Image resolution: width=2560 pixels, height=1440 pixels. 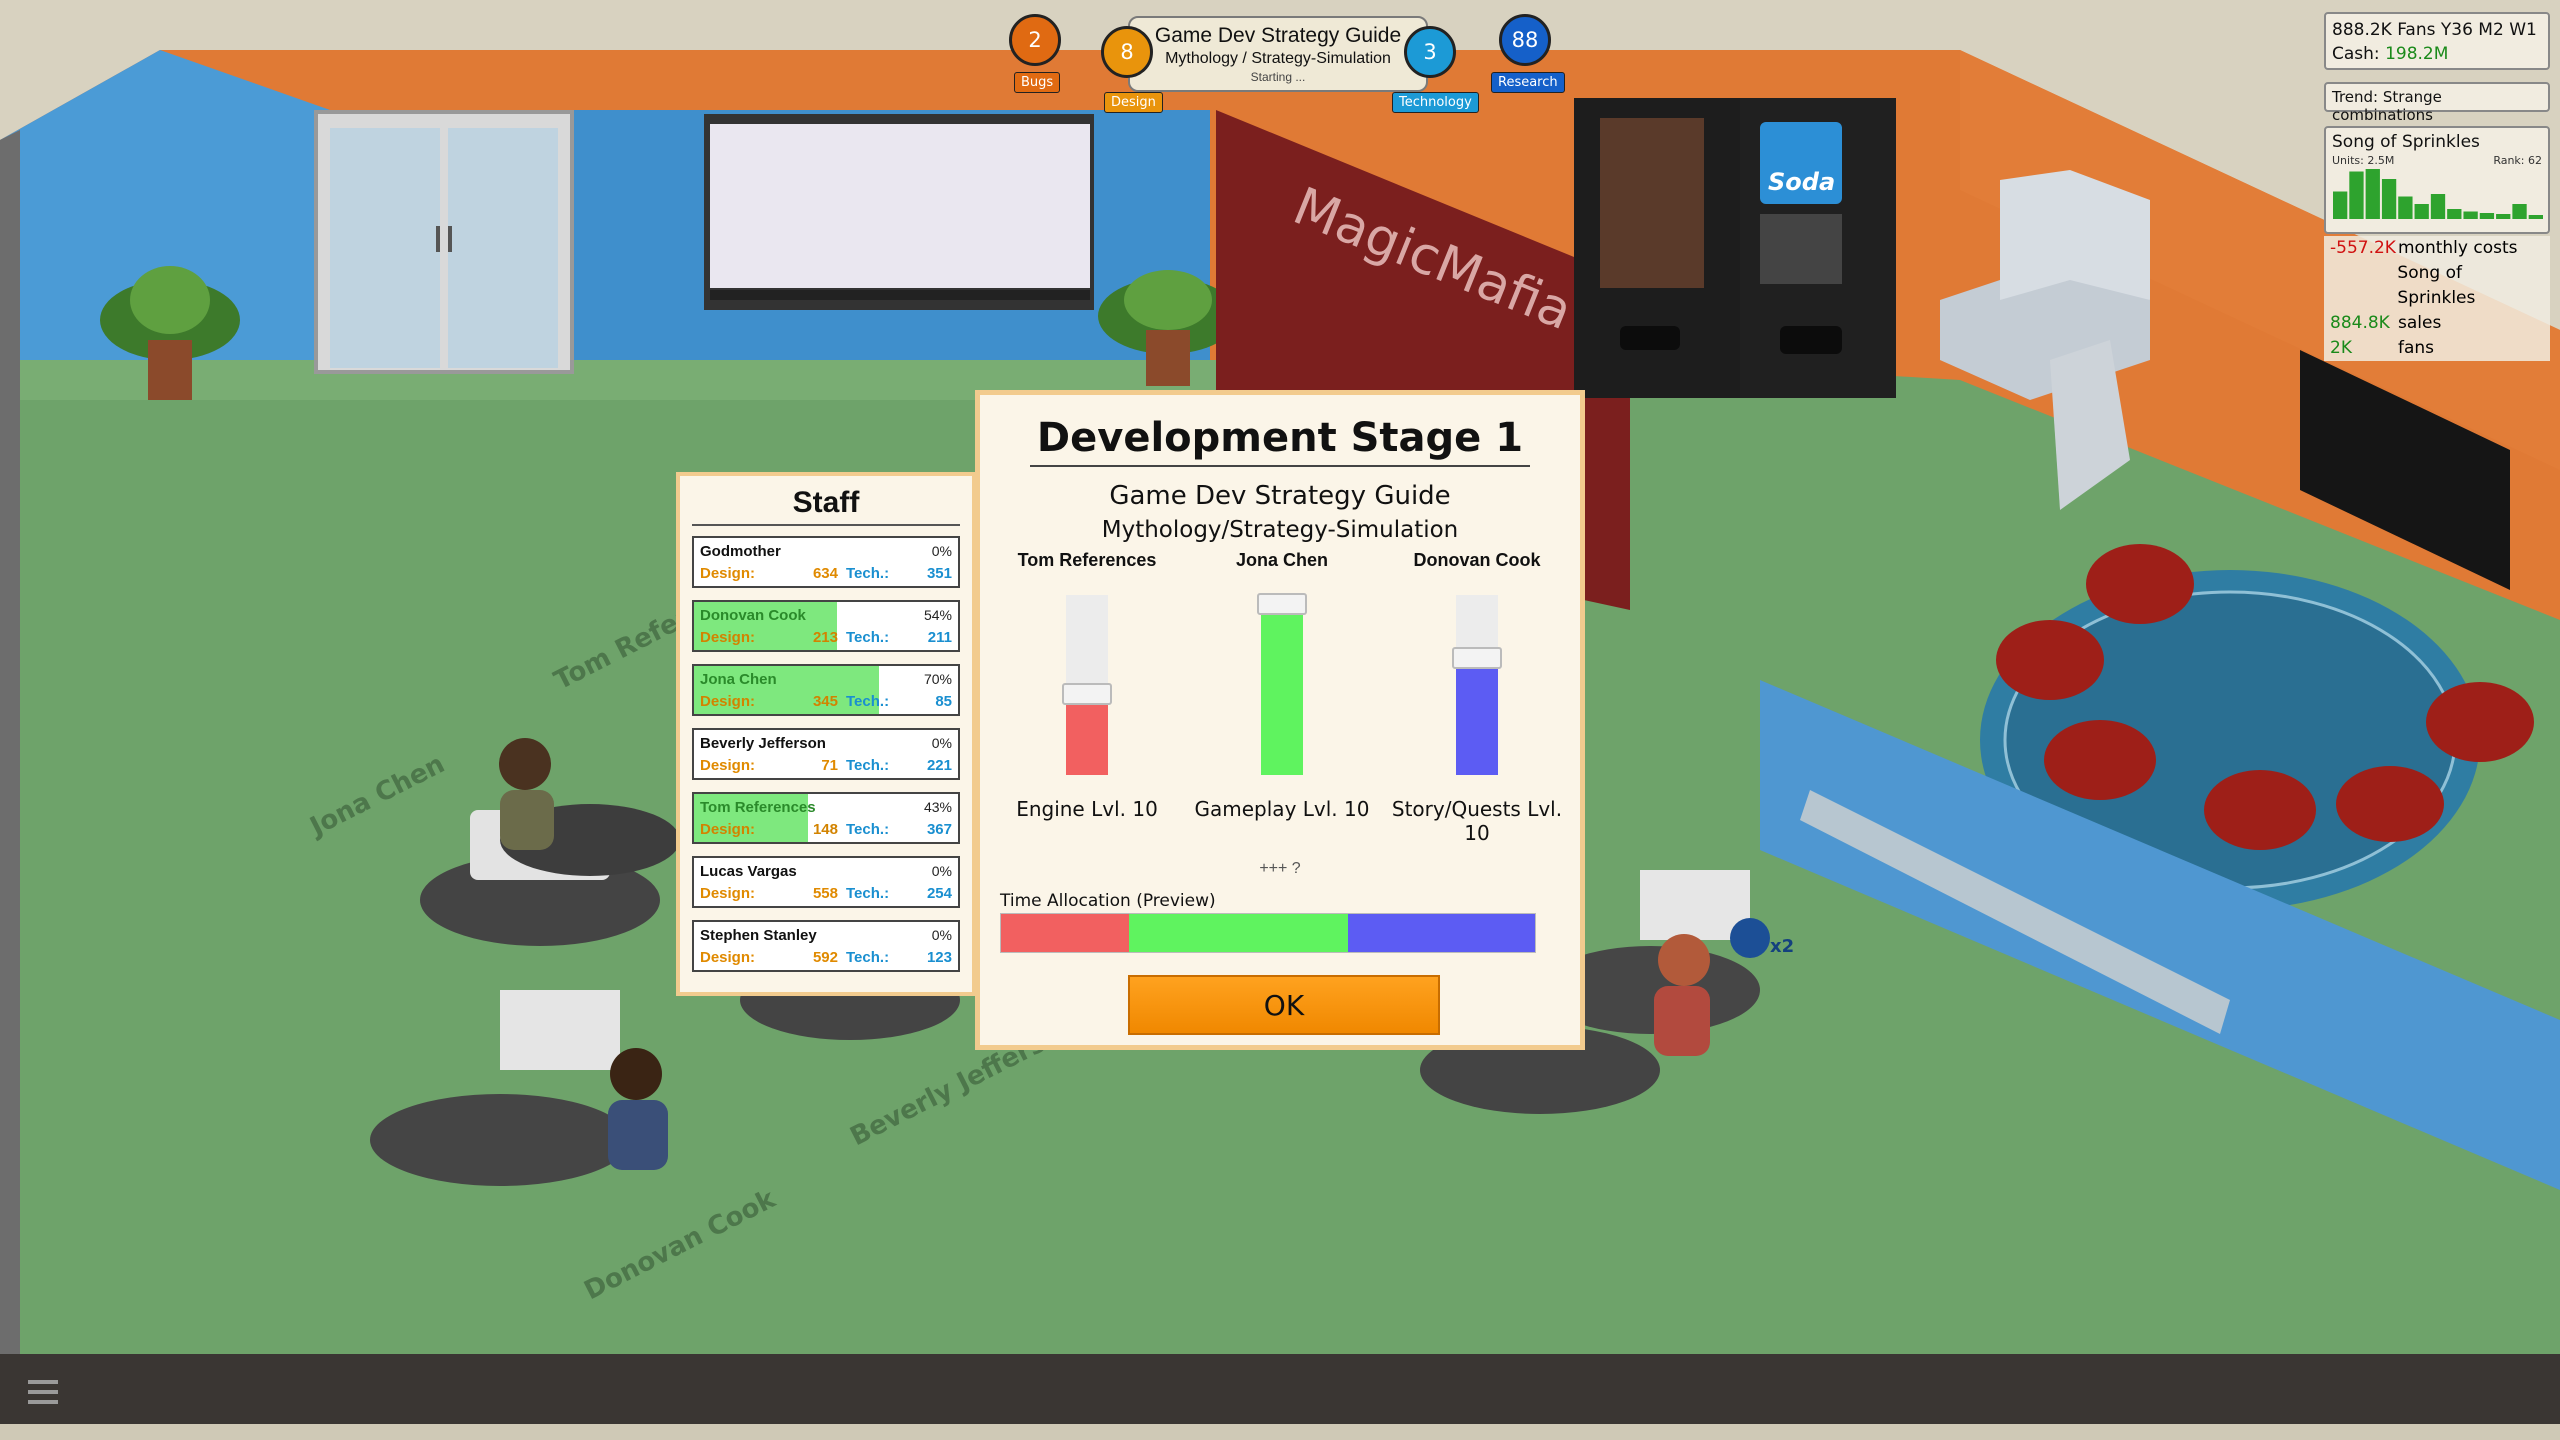 What do you see at coordinates (753, 615) in the screenshot?
I see `staff-name: Donovan Cook` at bounding box center [753, 615].